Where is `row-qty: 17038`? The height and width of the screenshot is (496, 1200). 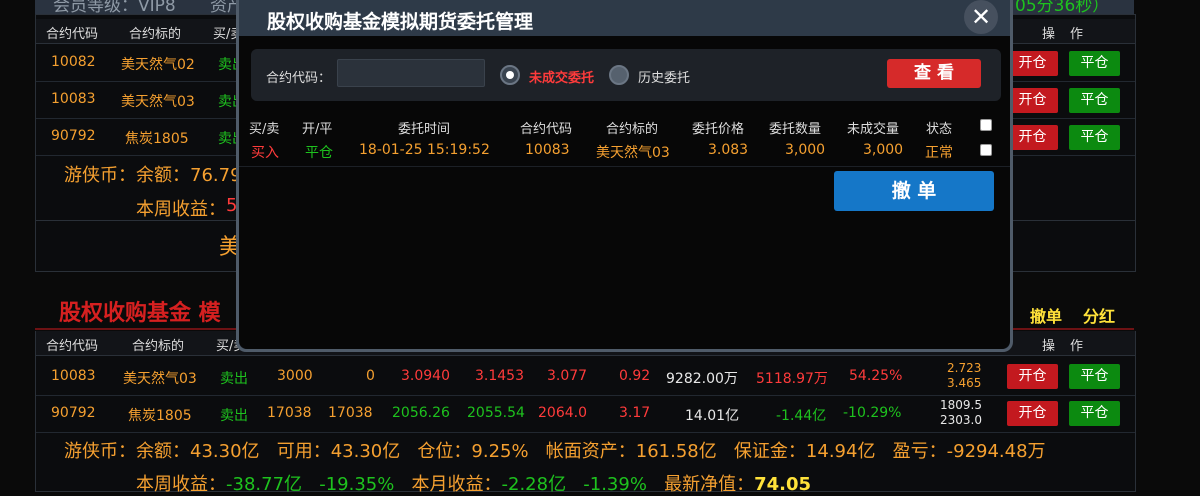 row-qty: 17038 is located at coordinates (289, 413).